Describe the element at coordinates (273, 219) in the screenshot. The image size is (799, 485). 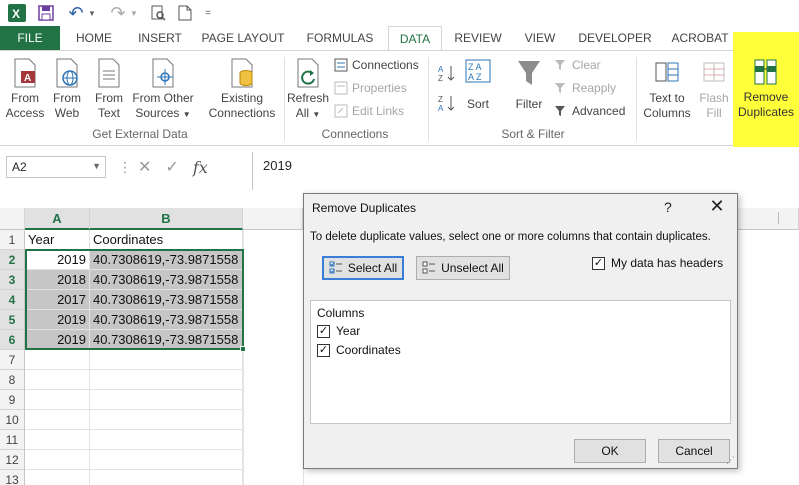
I see `column-header-c` at that location.